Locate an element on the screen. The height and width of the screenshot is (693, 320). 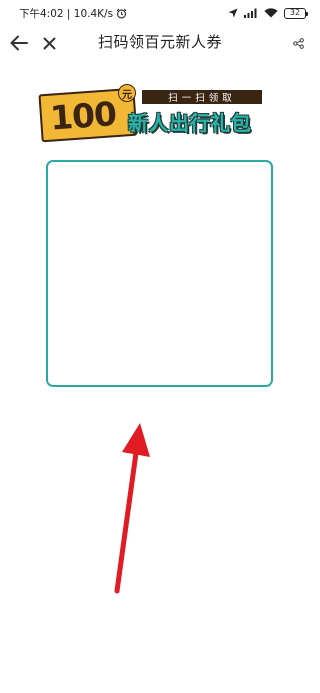
amount-text: 100 is located at coordinates (83, 115).